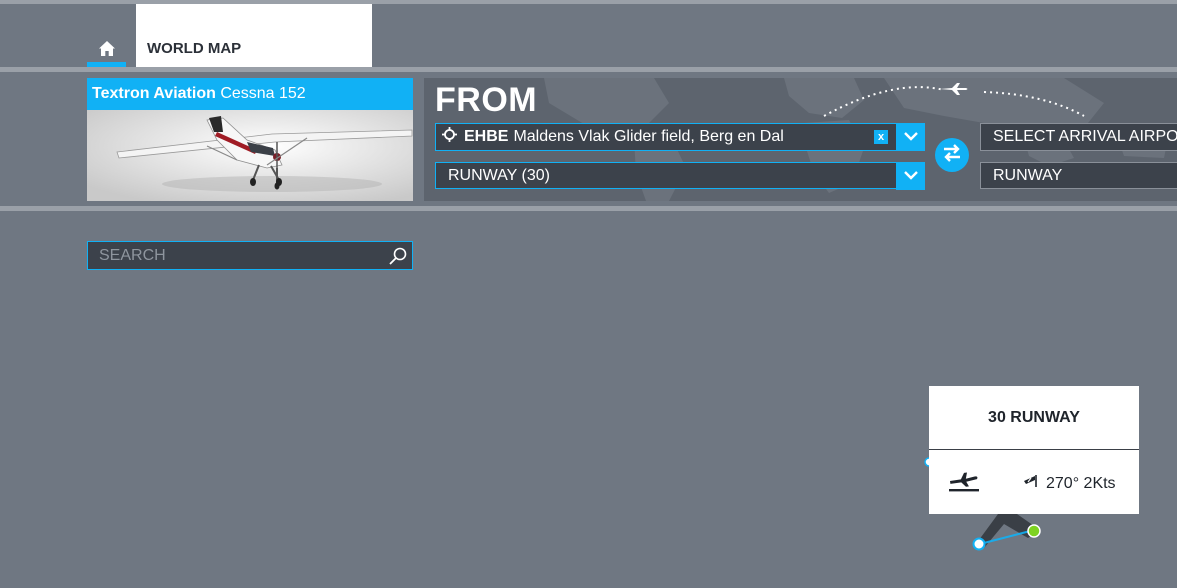  Describe the element at coordinates (1085, 136) in the screenshot. I see `arrival-airport-placeholder: SELECT ARRIVAL AIRPORT` at that location.